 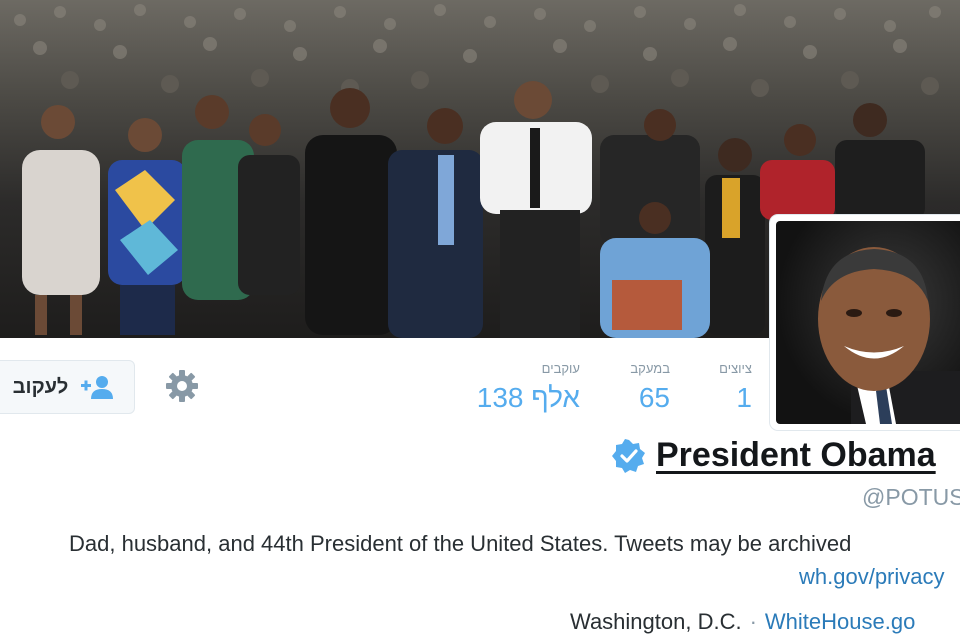 What do you see at coordinates (735, 368) in the screenshot?
I see `stat-tweets-label: ציוצים` at bounding box center [735, 368].